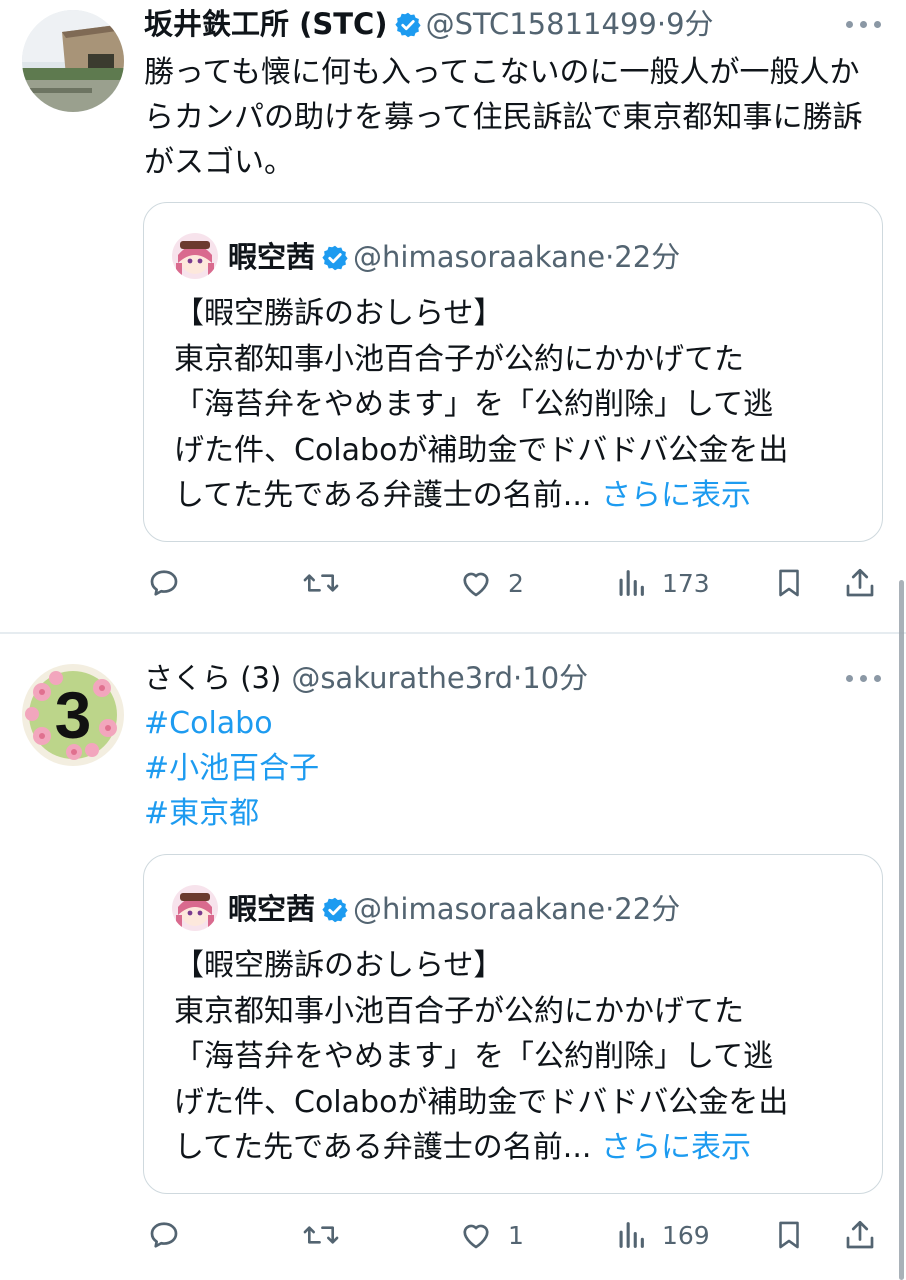 This screenshot has width=906, height=1280. What do you see at coordinates (901, 930) in the screenshot?
I see `scrollbar` at bounding box center [901, 930].